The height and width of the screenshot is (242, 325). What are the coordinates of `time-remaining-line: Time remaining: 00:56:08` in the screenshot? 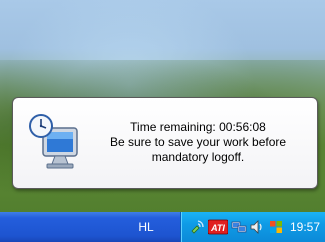 It's located at (198, 127).